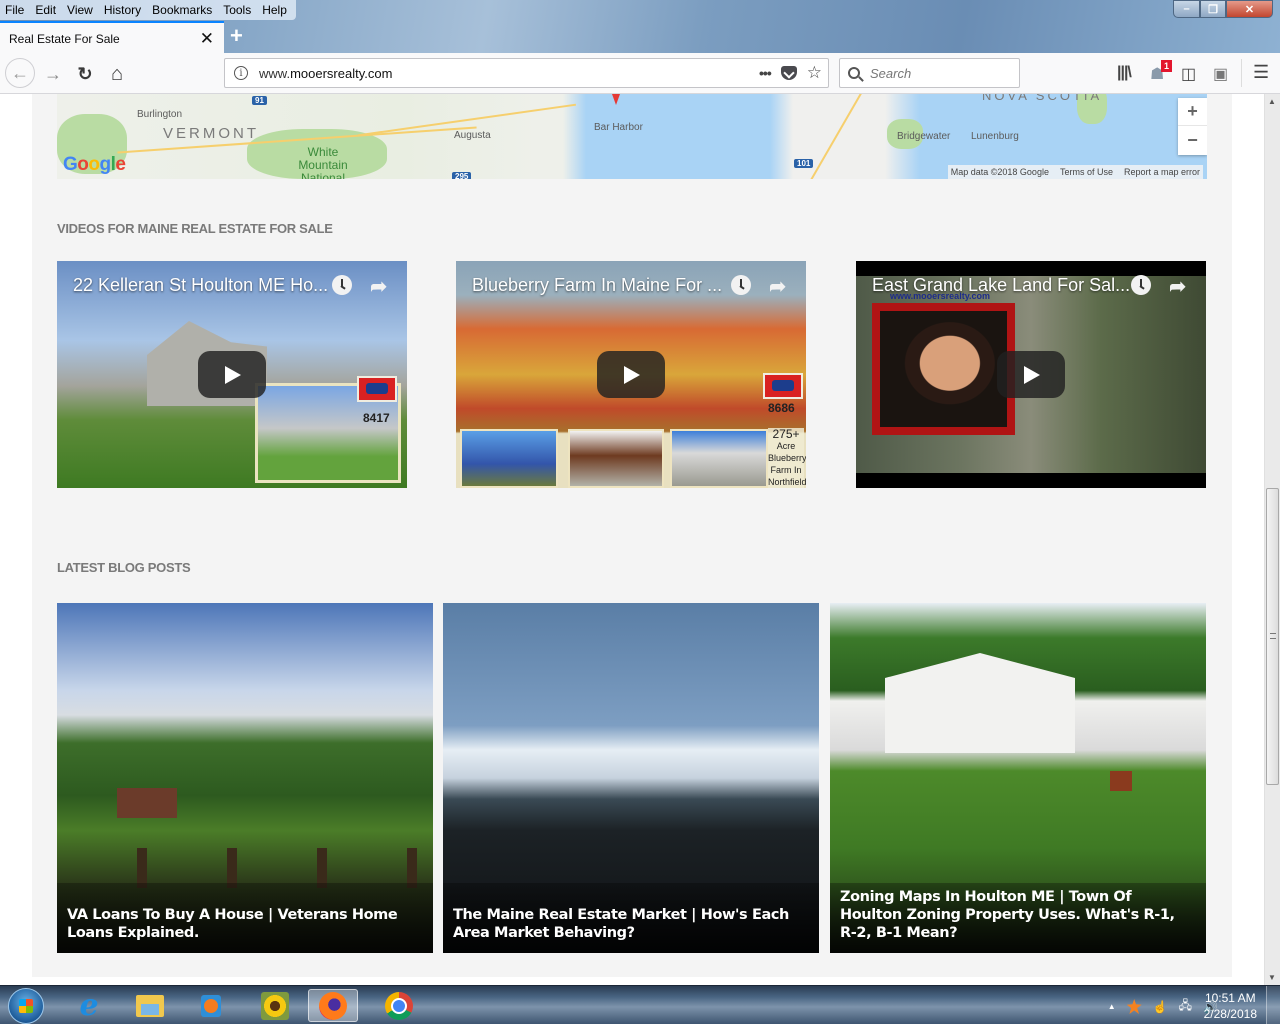  What do you see at coordinates (814, 73) in the screenshot?
I see `bookmark-star-icon: ☆` at bounding box center [814, 73].